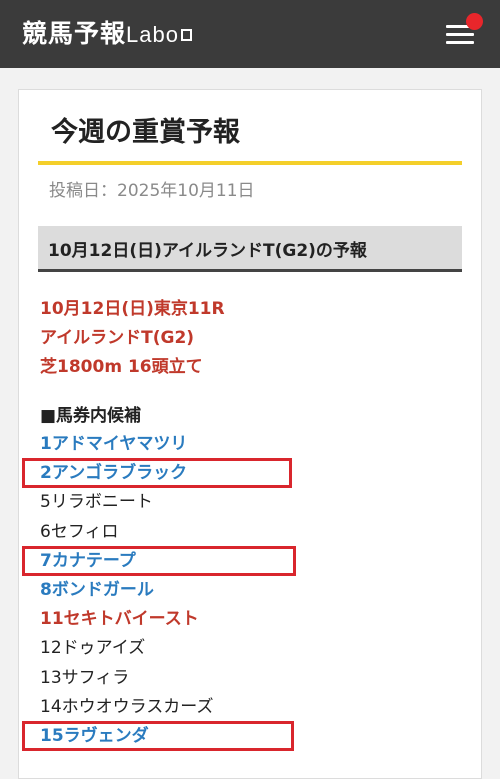 The width and height of the screenshot is (500, 779). I want to click on brand-name-jp: 競馬予報, so click(74, 33).